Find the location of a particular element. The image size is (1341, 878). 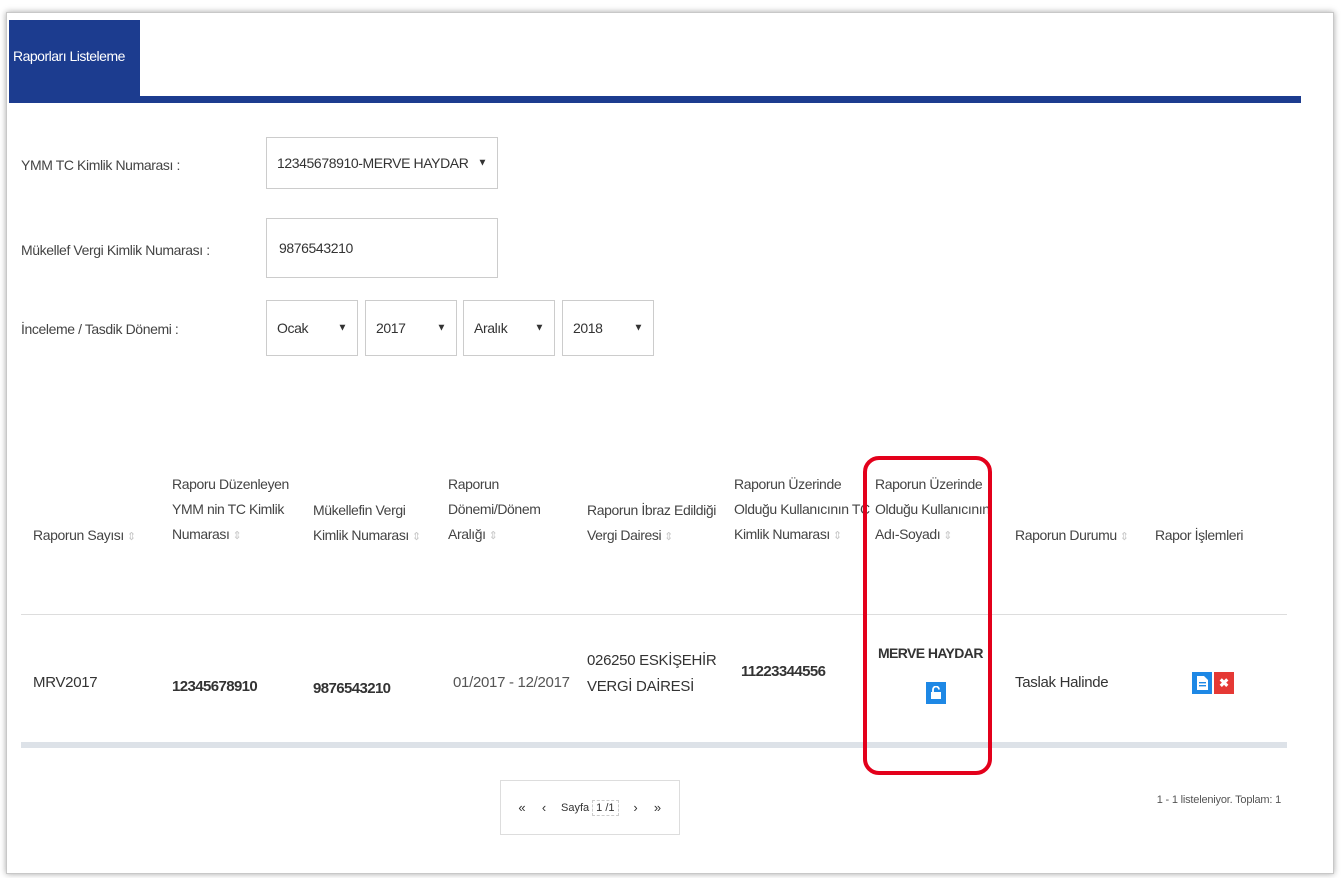

th-islemler: Rapor İşlemleri is located at coordinates (1199, 535).